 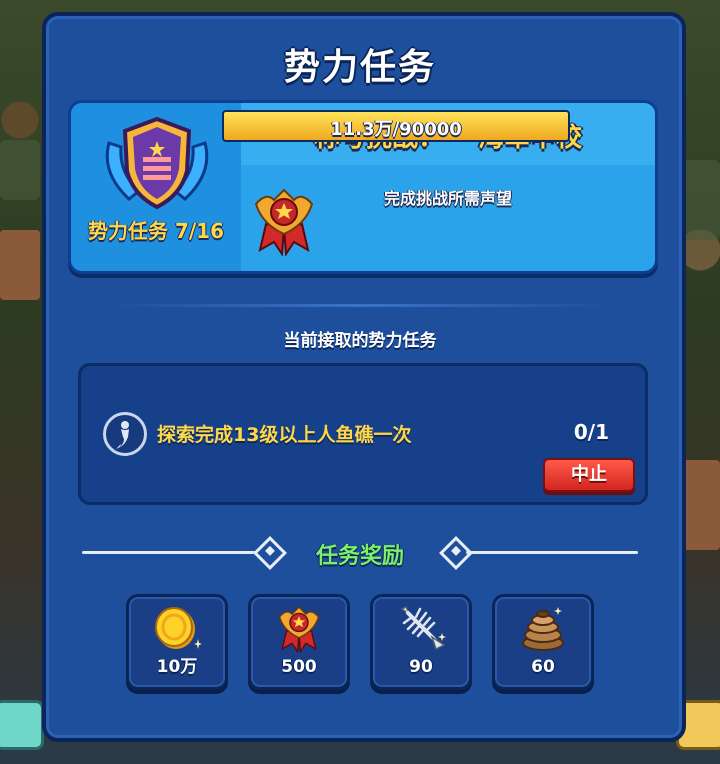 What do you see at coordinates (177, 667) in the screenshot?
I see `reward-amount: 10万` at bounding box center [177, 667].